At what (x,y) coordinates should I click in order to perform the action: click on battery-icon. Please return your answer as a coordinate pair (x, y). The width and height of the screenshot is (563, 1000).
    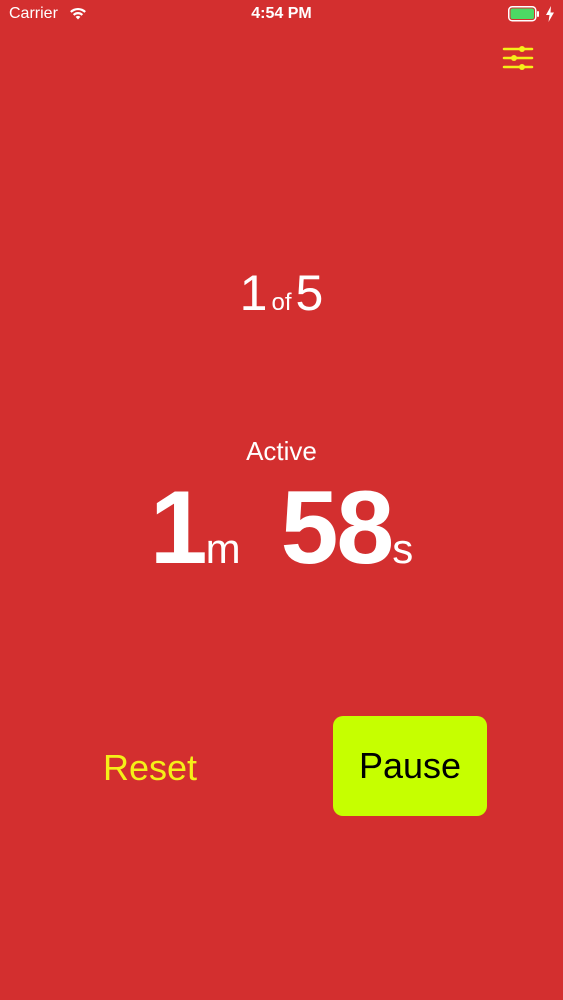
    Looking at the image, I should click on (523, 14).